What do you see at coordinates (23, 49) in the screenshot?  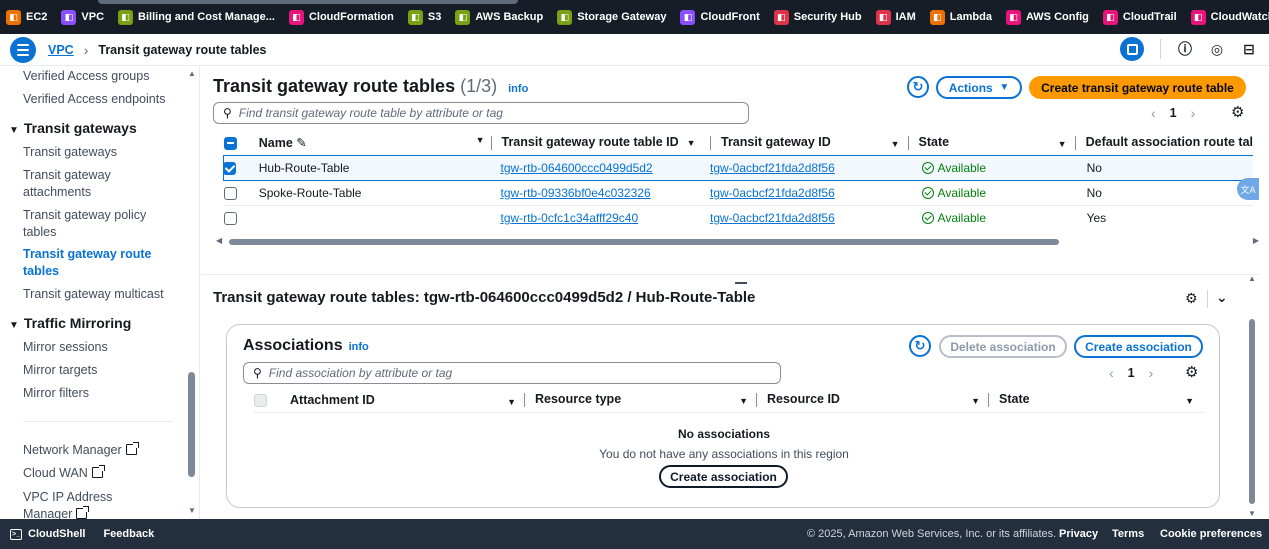 I see `menu-icon` at bounding box center [23, 49].